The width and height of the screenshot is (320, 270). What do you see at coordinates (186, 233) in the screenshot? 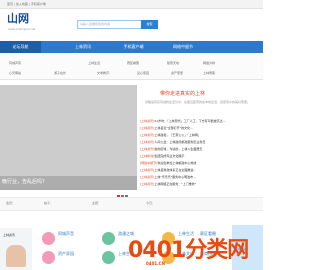
I see `category-title: 上林生活` at bounding box center [186, 233].